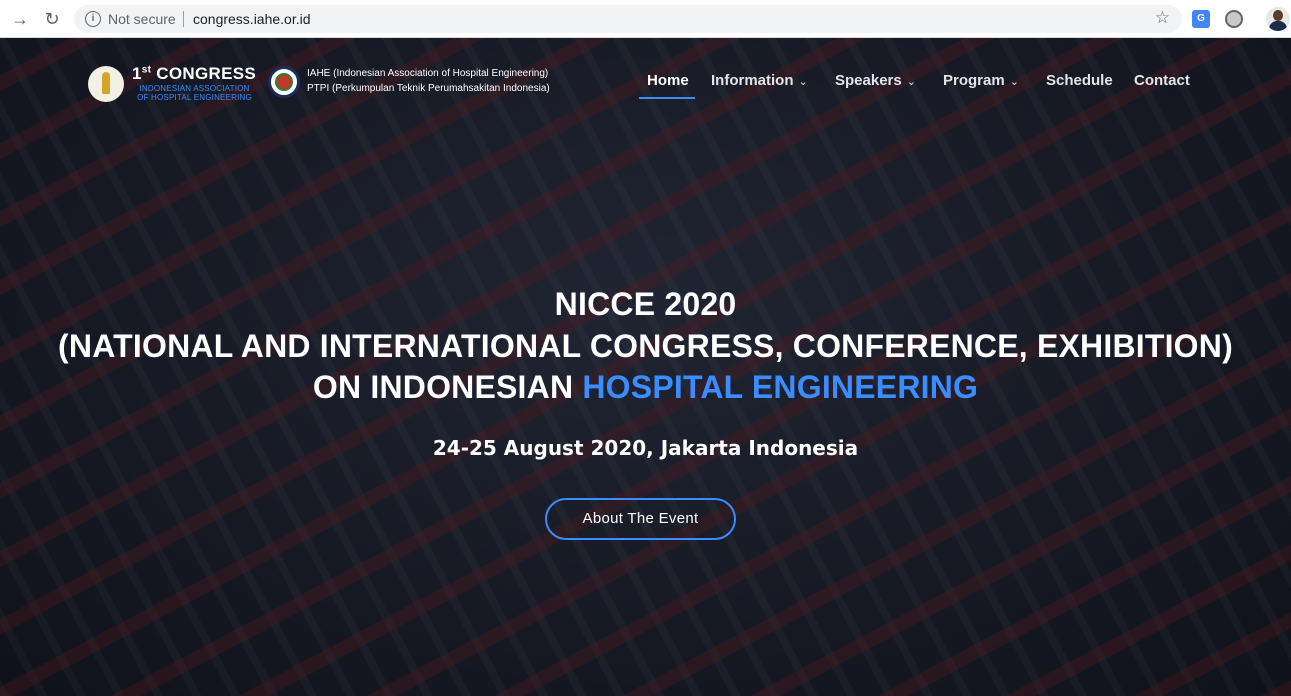 The image size is (1291, 696). I want to click on event-date: 24-25 August 2020, Jakarta Indonesia, so click(645, 448).